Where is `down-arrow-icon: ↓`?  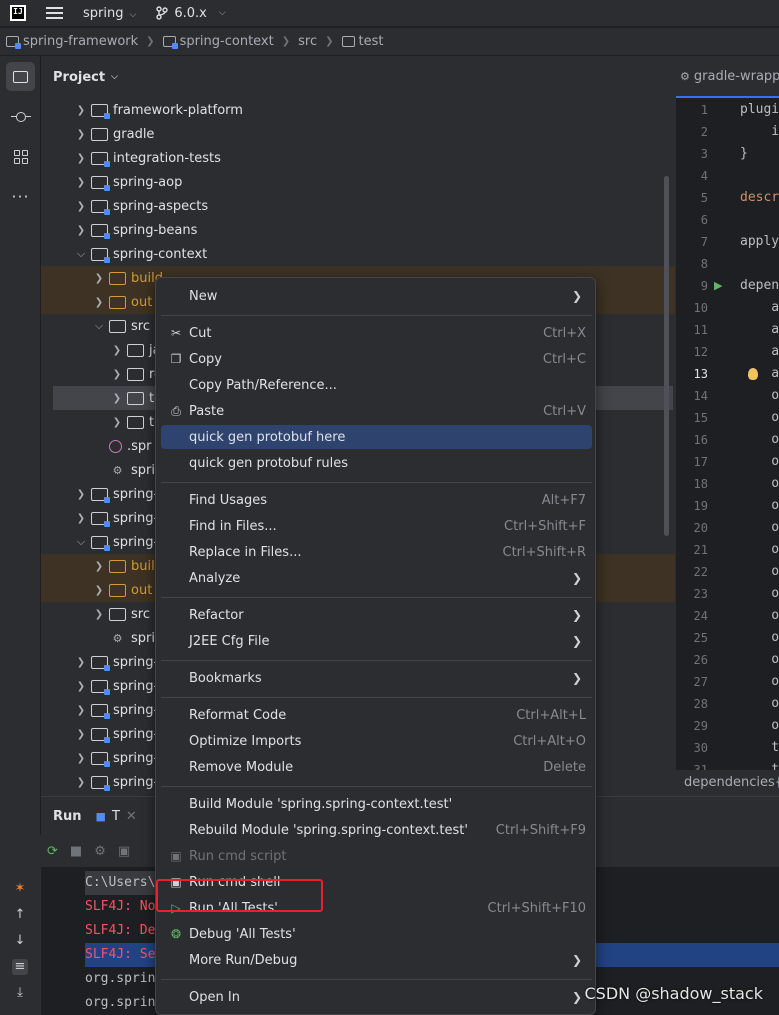
down-arrow-icon: ↓ is located at coordinates (20, 941).